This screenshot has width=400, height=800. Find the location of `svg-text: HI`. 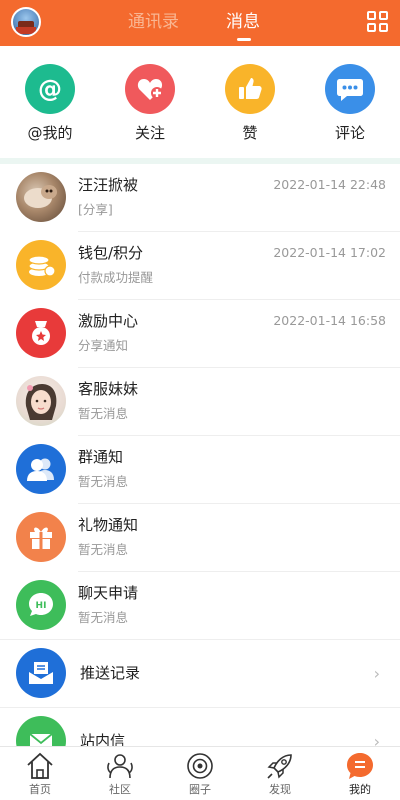

svg-text: HI is located at coordinates (41, 606).